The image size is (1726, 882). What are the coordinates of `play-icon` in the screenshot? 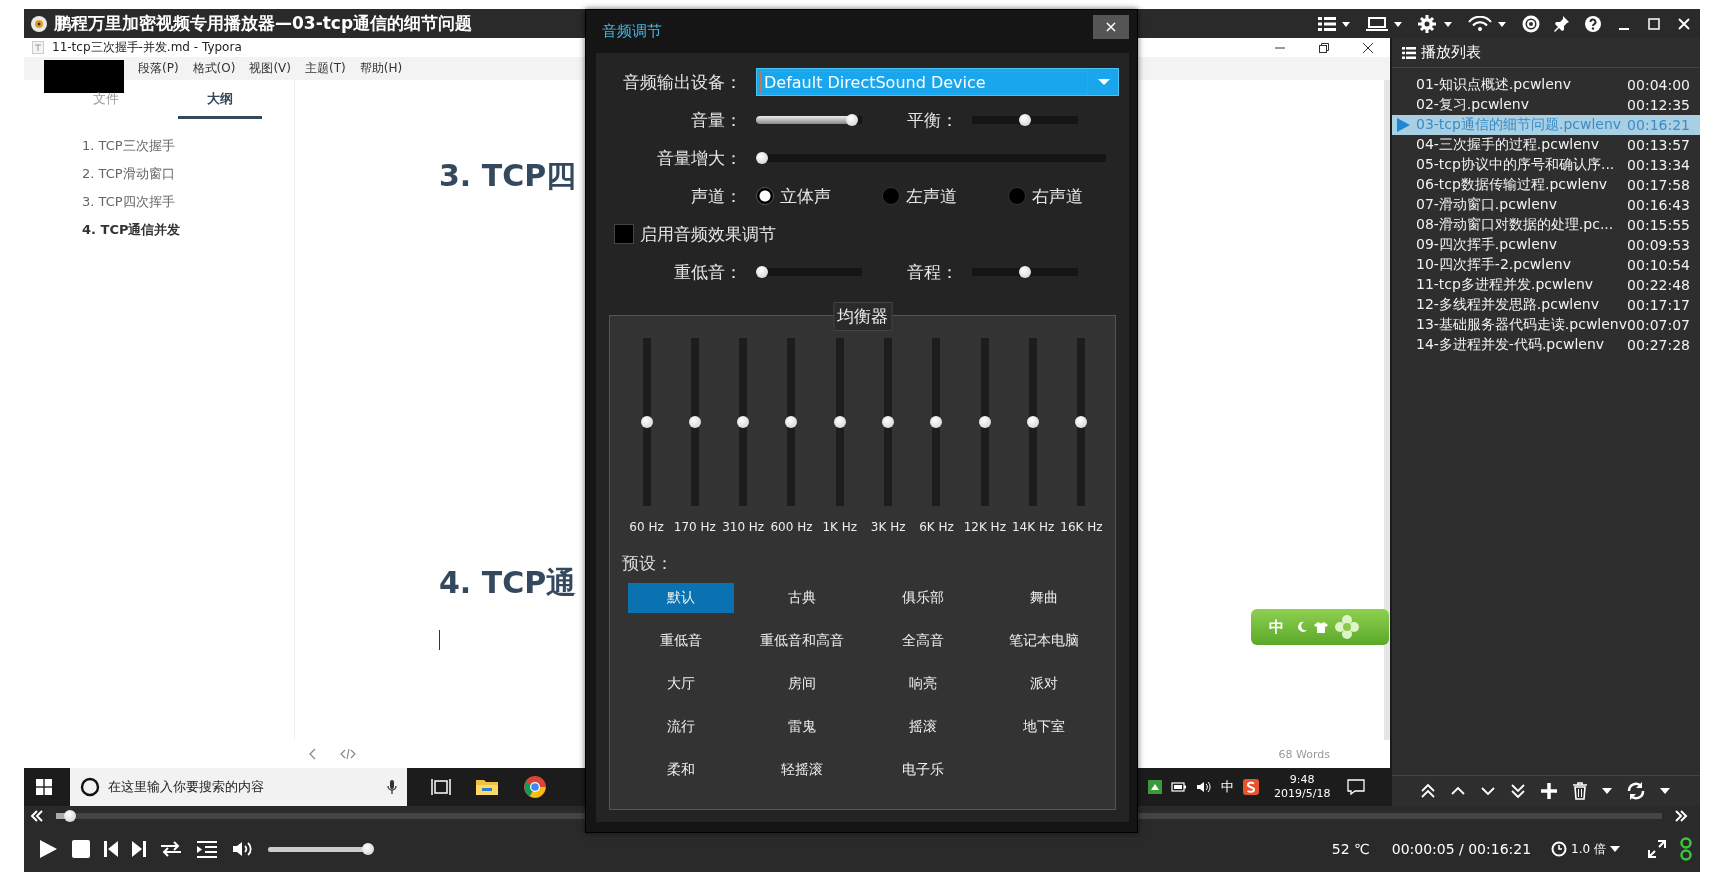 It's located at (48, 849).